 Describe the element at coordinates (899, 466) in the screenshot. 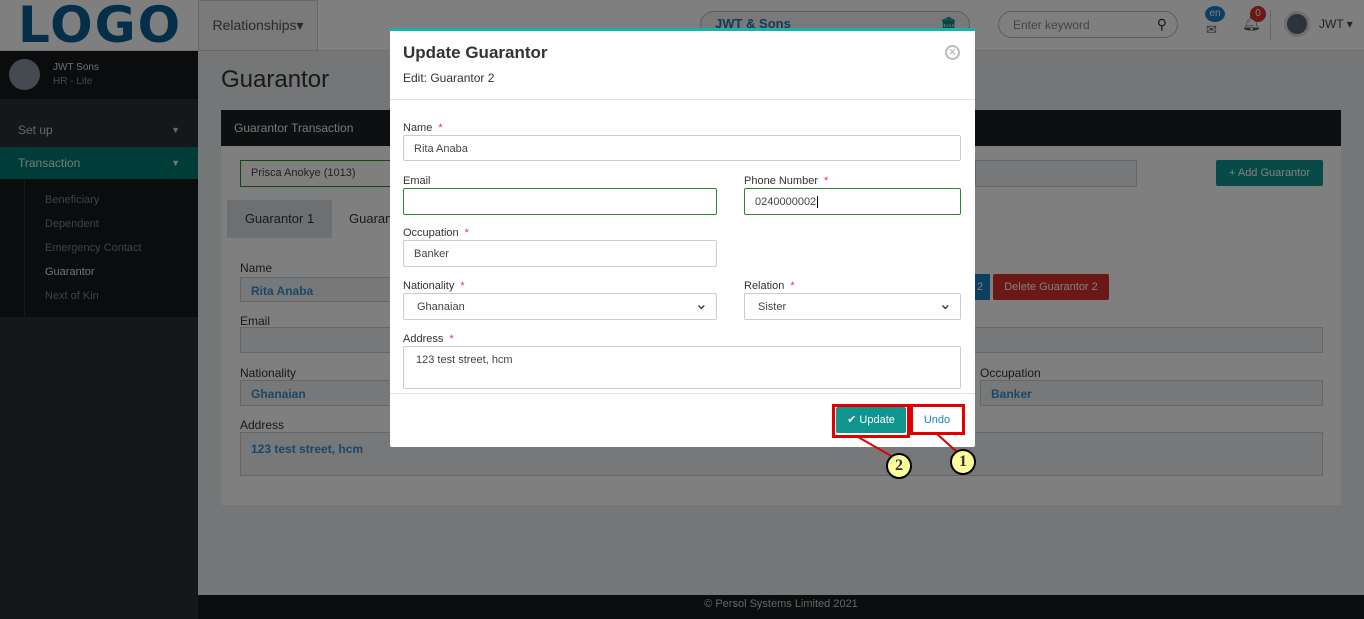

I see `callout-2: 2` at that location.